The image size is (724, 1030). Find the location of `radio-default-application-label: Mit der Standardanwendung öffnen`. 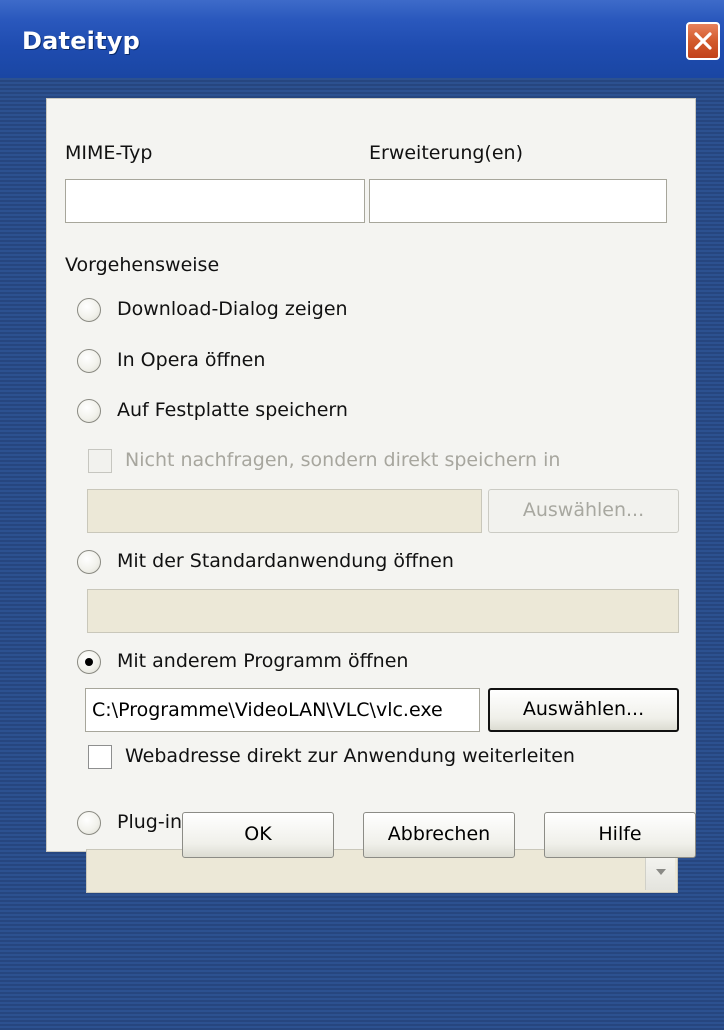

radio-default-application-label: Mit der Standardanwendung öffnen is located at coordinates (285, 561).